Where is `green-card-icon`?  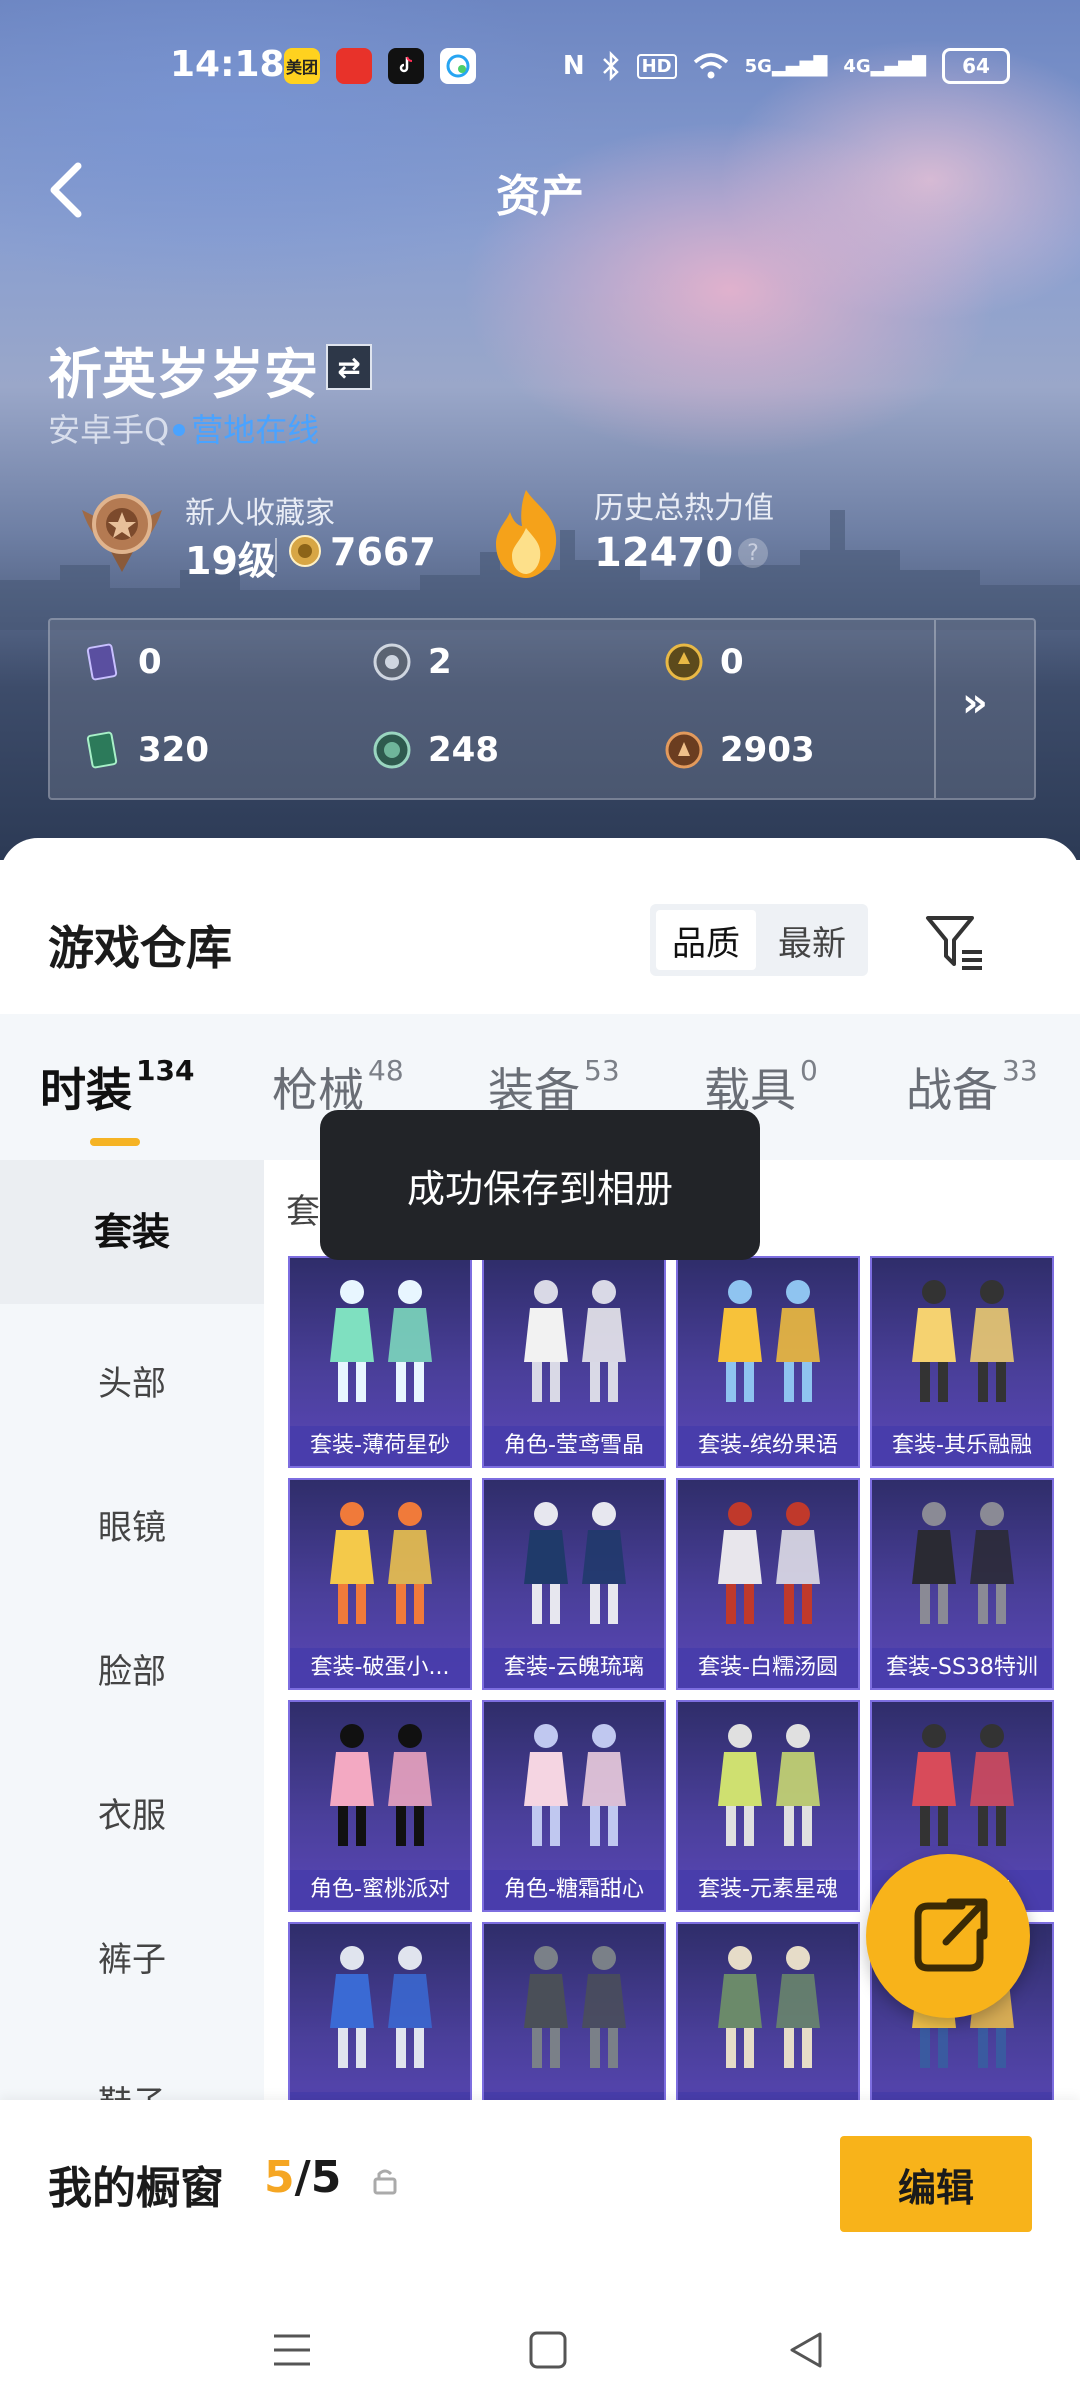
green-card-icon is located at coordinates (102, 750).